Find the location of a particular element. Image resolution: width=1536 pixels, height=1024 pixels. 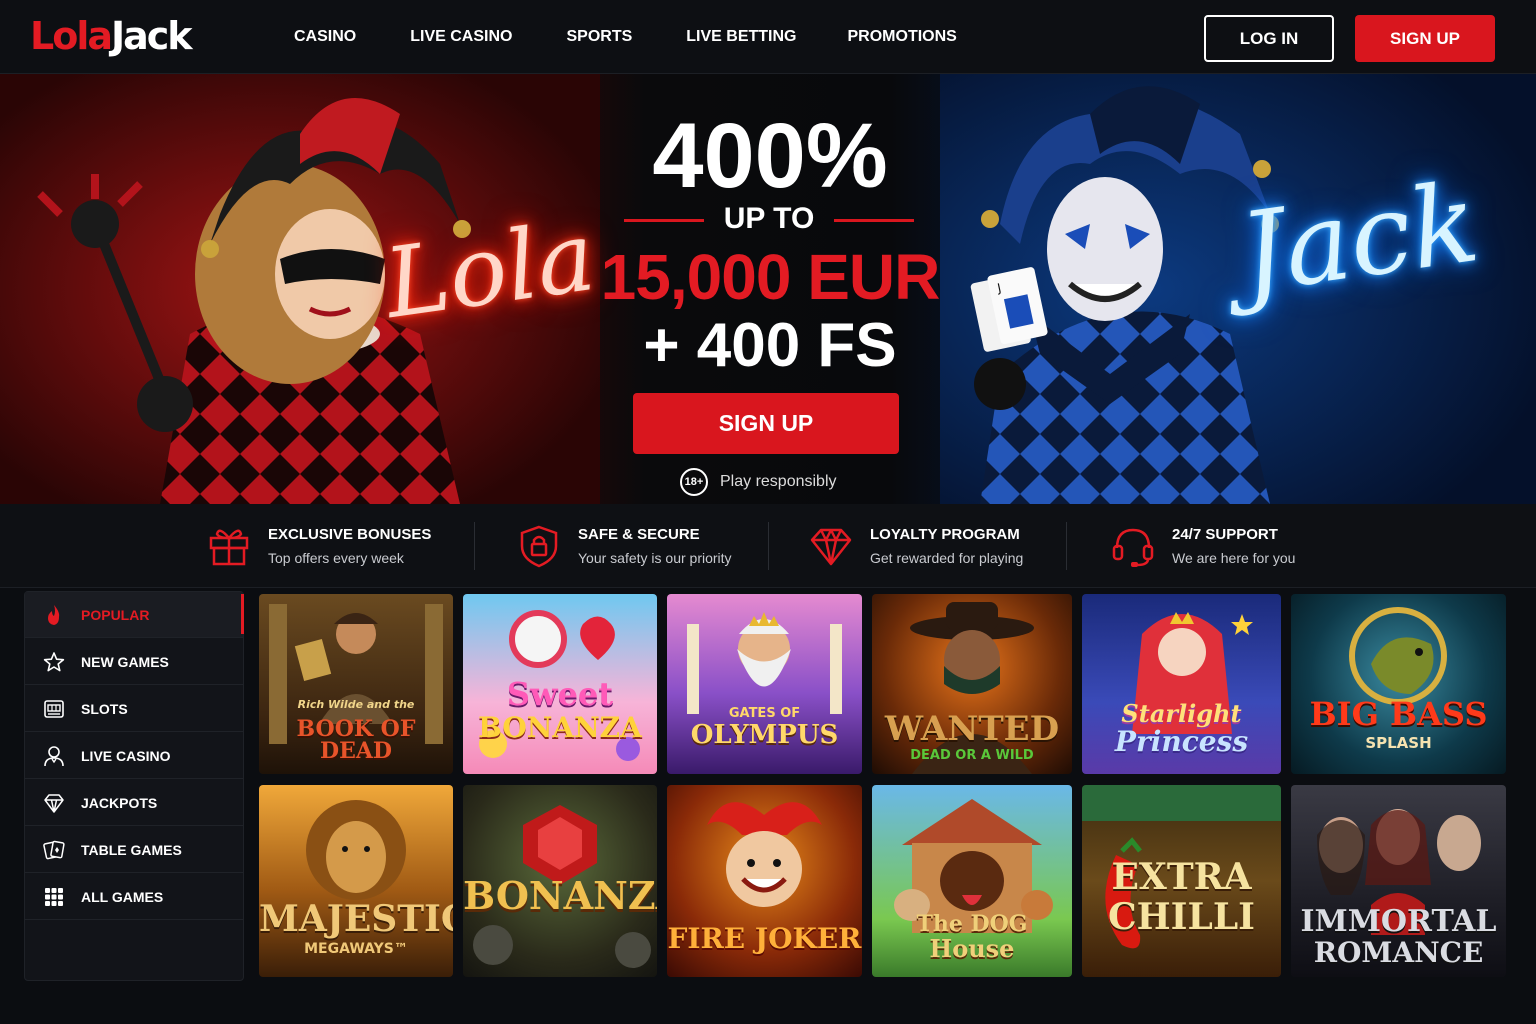

sidebar-item-label: LIVE CASINO is located at coordinates (126, 756).